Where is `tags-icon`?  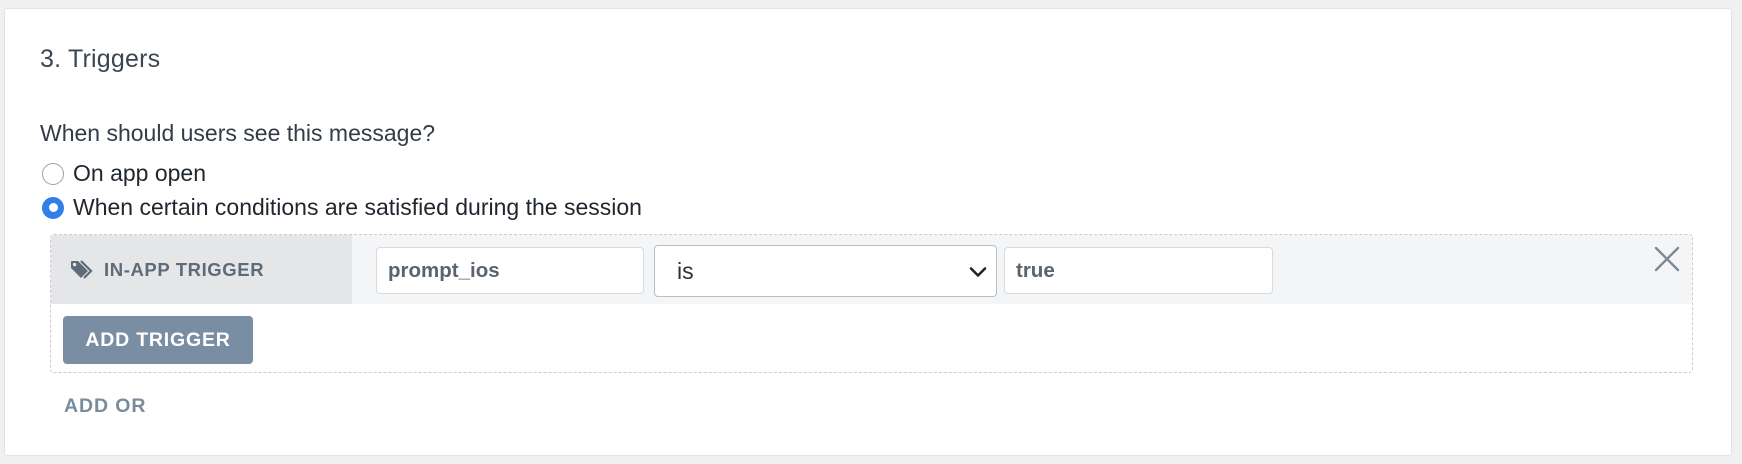 tags-icon is located at coordinates (83, 270).